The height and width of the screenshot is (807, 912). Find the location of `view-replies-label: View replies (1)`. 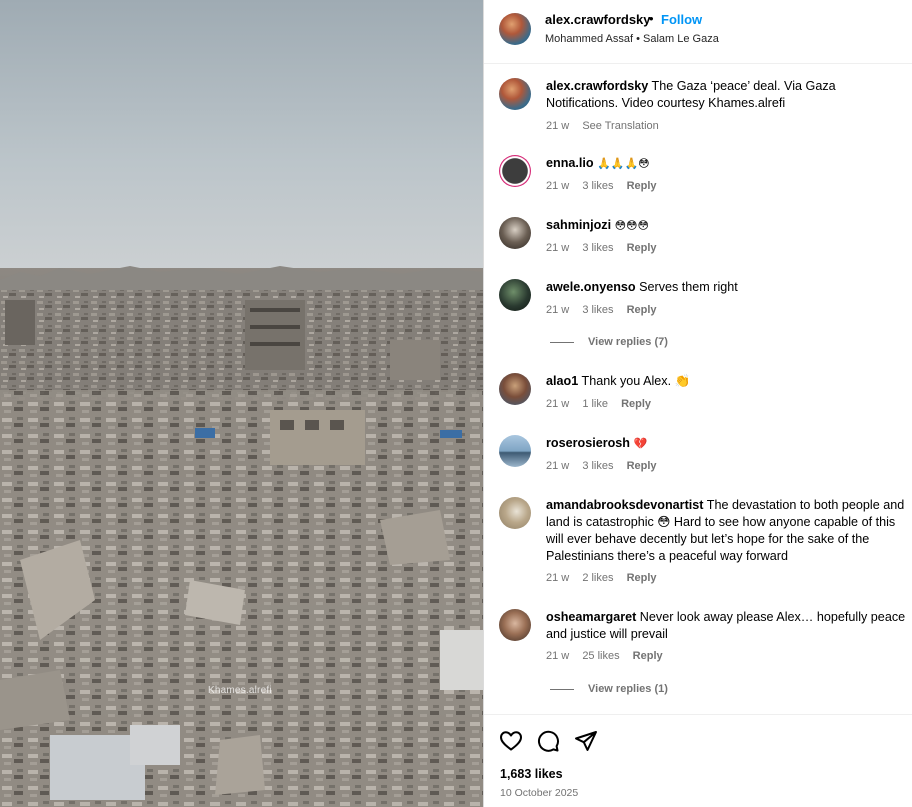

view-replies-label: View replies (1) is located at coordinates (628, 689).